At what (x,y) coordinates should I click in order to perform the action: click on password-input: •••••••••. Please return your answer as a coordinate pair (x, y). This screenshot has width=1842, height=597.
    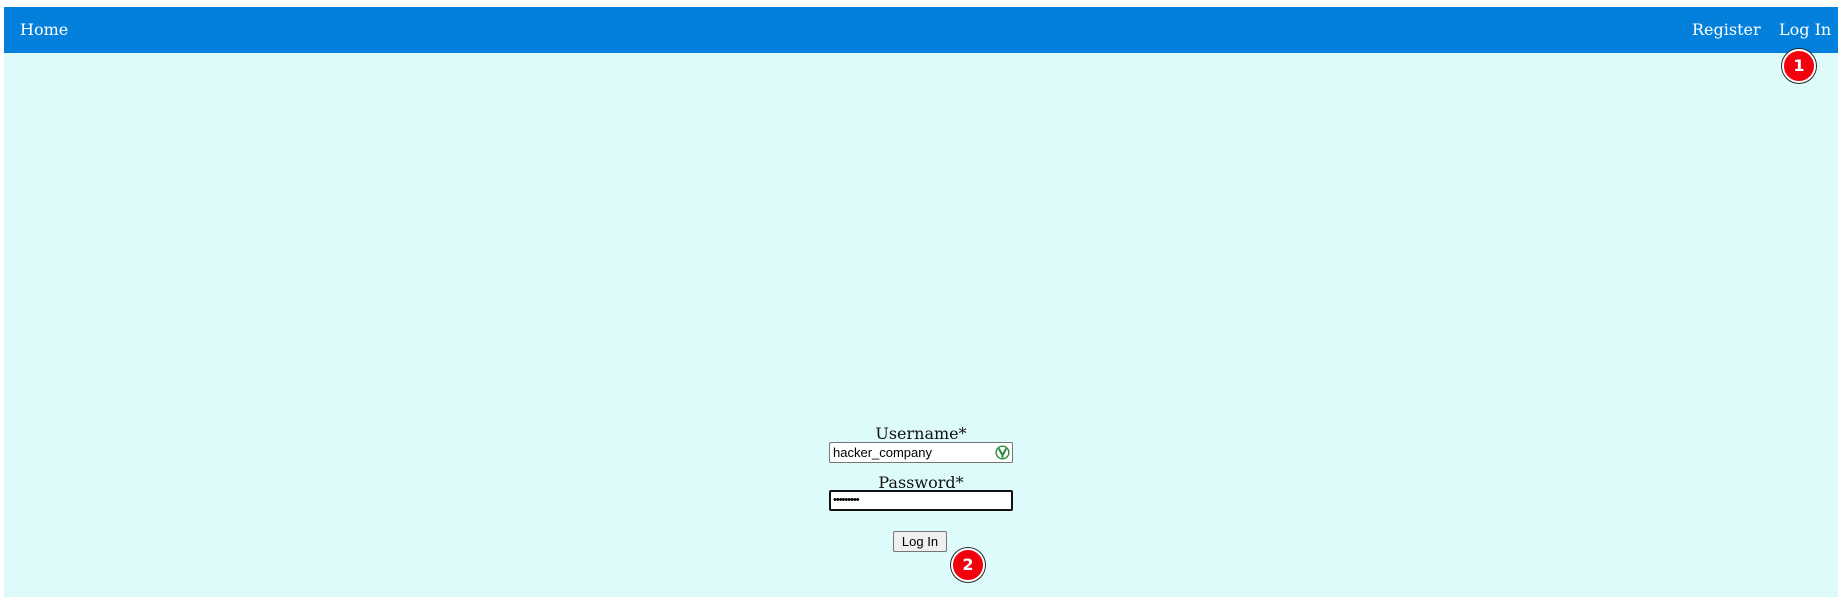
    Looking at the image, I should click on (921, 500).